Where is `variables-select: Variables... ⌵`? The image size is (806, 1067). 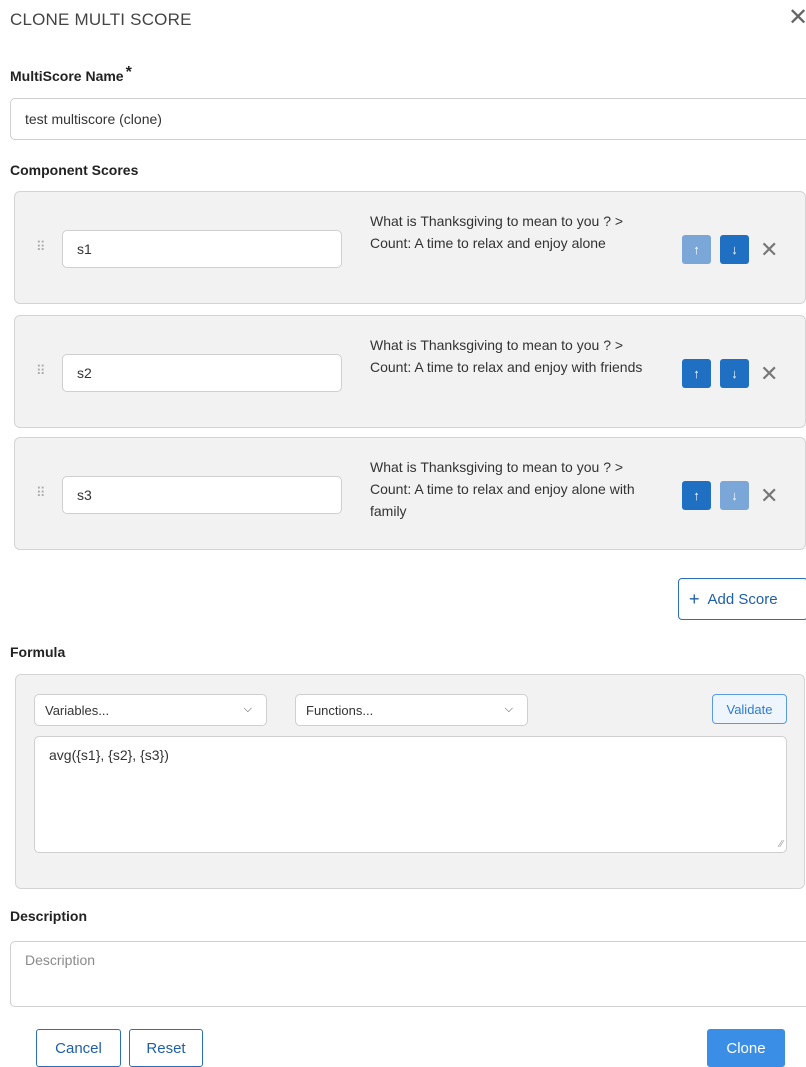
variables-select: Variables... ⌵ is located at coordinates (150, 710).